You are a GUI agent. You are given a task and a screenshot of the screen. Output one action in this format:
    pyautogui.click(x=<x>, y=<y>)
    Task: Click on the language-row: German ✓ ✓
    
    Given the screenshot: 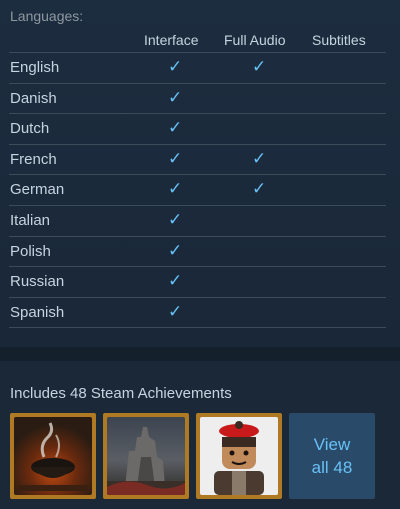 What is the action you would take?
    pyautogui.click(x=197, y=190)
    